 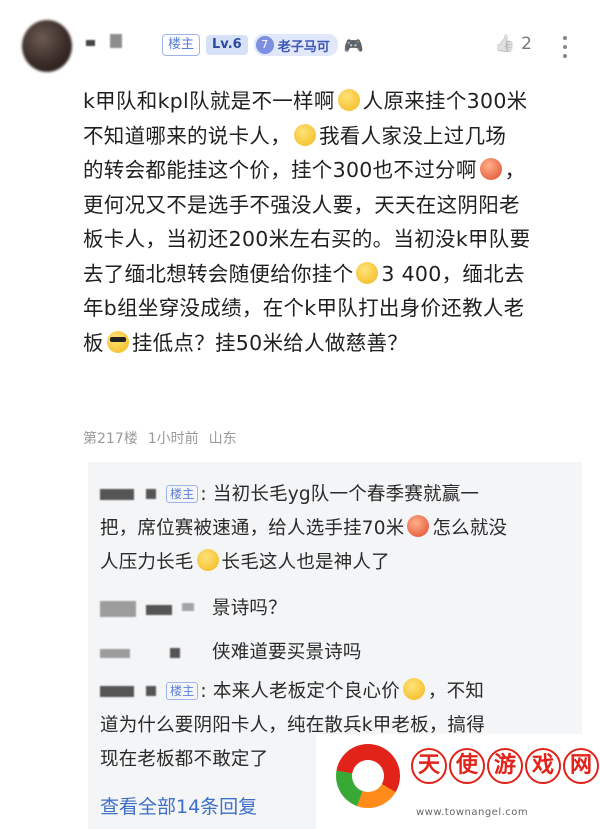 I want to click on watermark-char: 游, so click(x=505, y=766).